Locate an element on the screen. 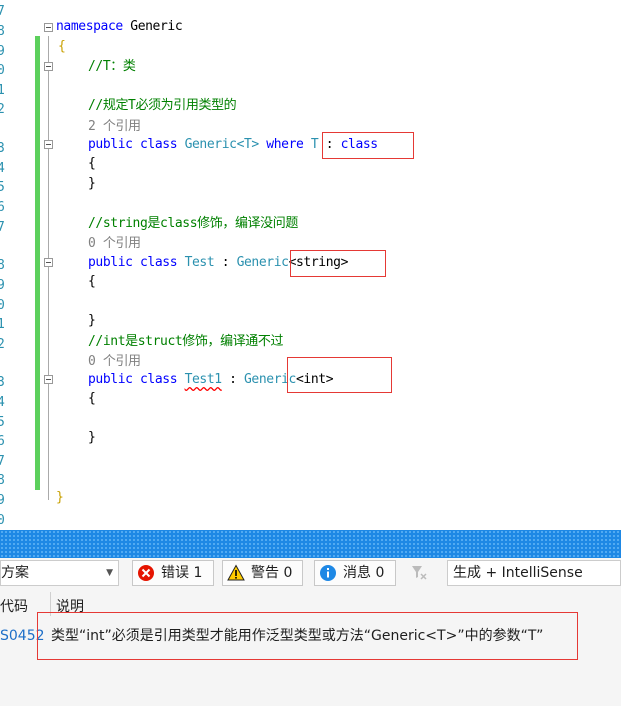 The image size is (621, 706). column-header-code: 代码 is located at coordinates (14, 606).